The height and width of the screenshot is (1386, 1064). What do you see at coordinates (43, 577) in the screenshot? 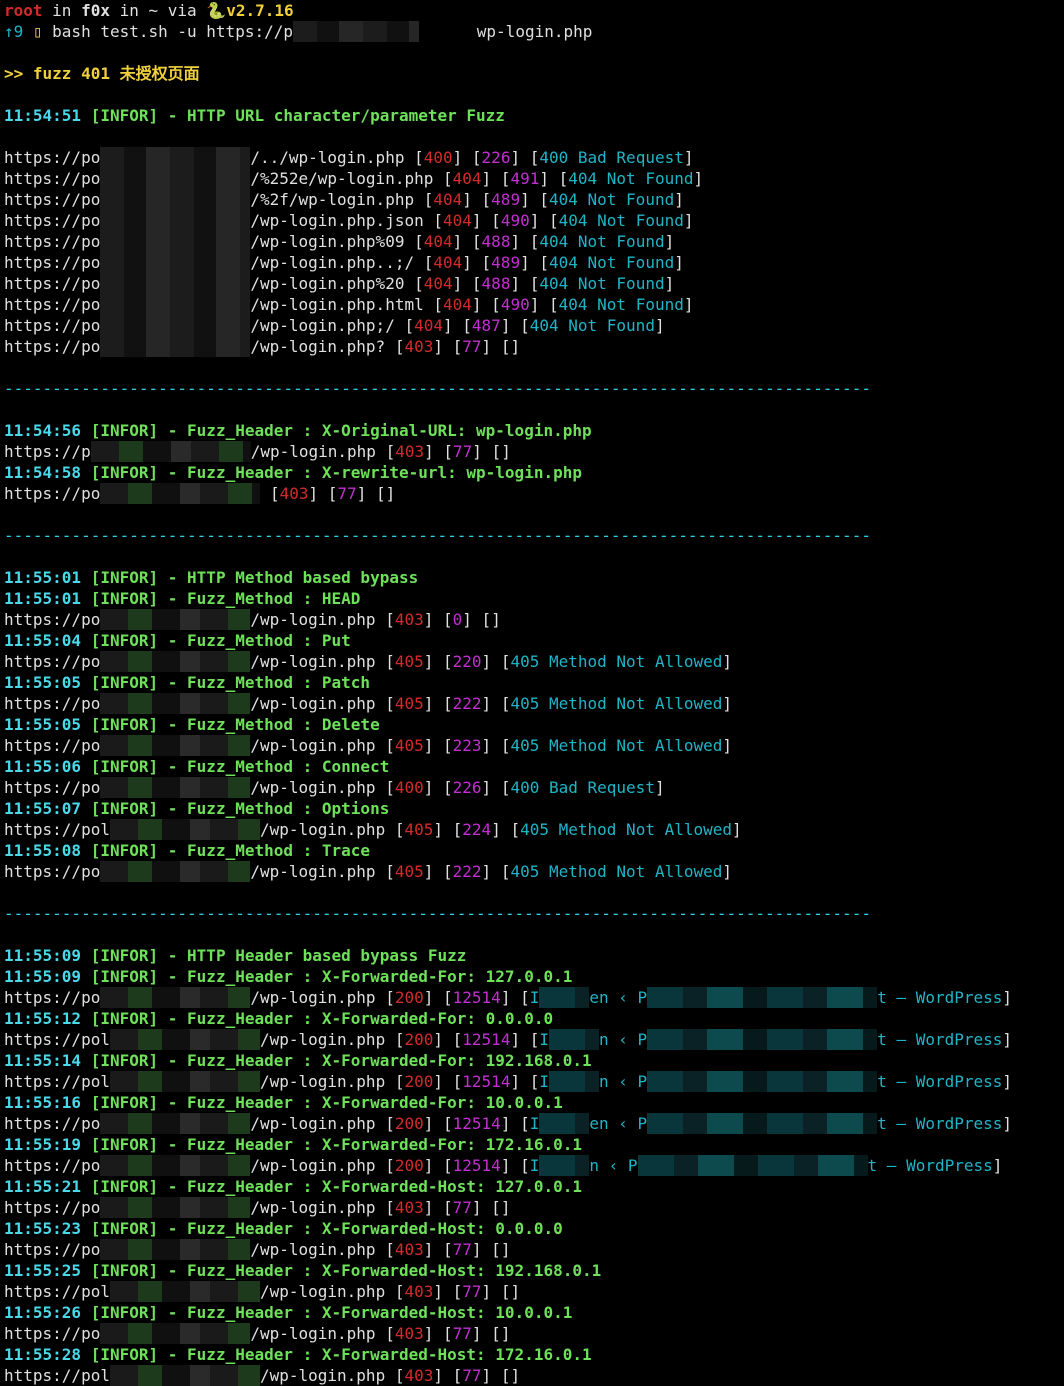
I see `log-timestamp: 11:55:01` at bounding box center [43, 577].